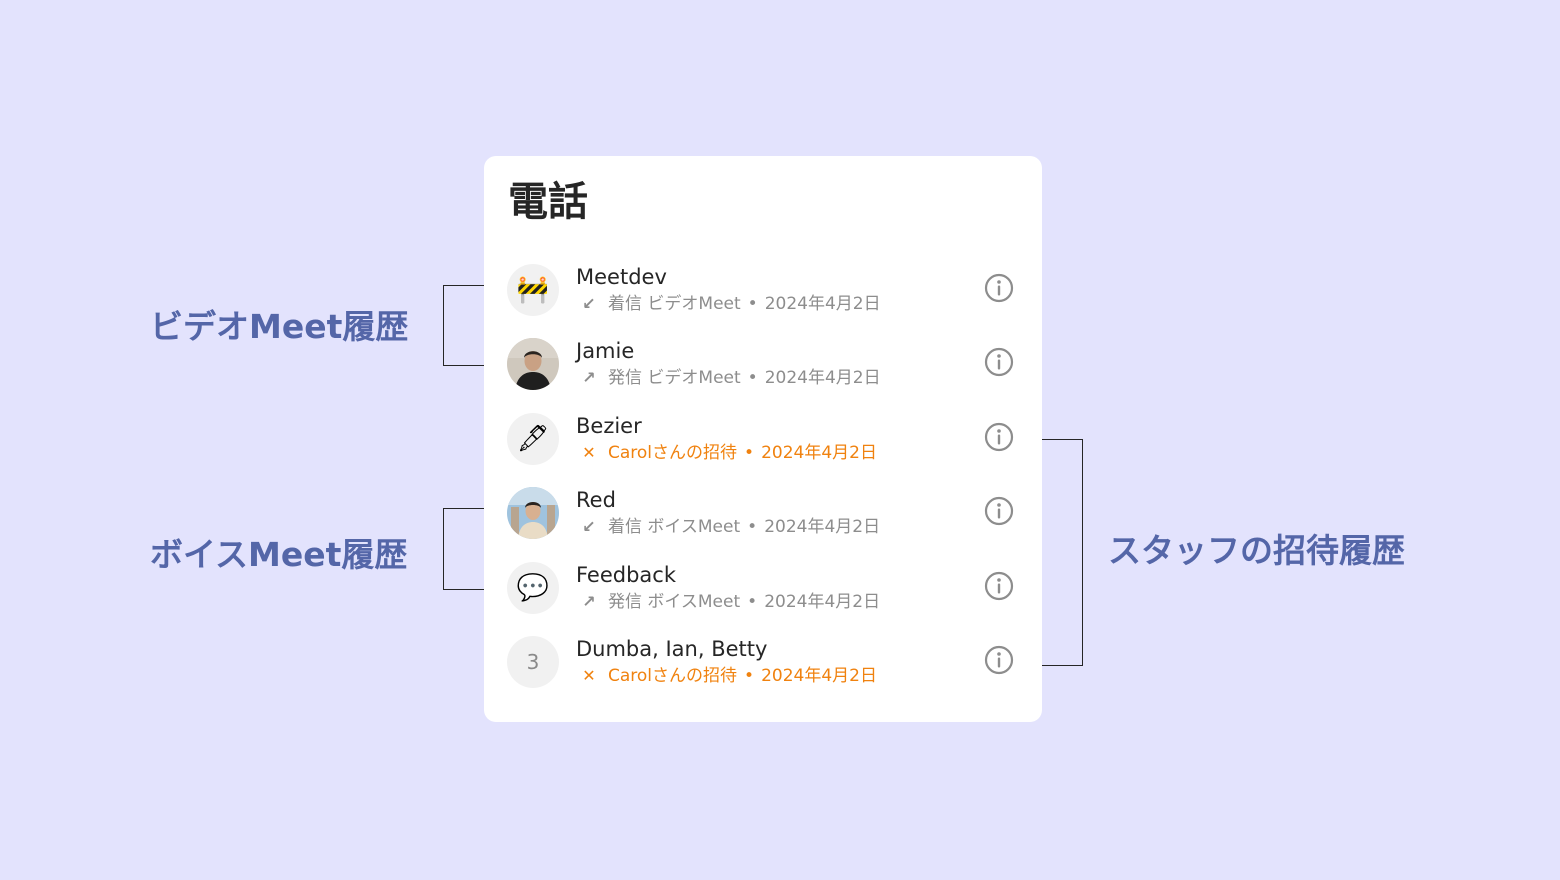 This screenshot has height=880, width=1560. Describe the element at coordinates (609, 425) in the screenshot. I see `call-name: Bezier` at that location.